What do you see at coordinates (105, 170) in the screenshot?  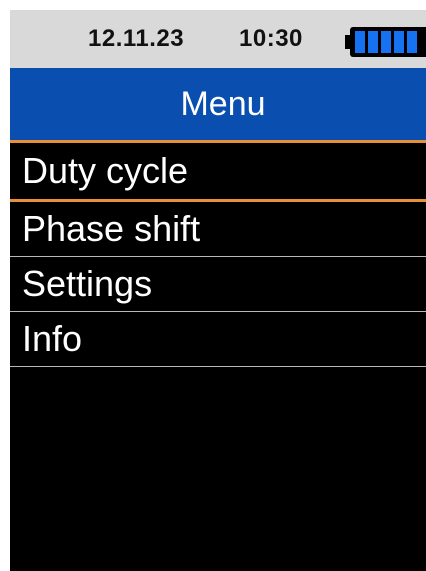 I see `menu-item-label: Duty cycle` at bounding box center [105, 170].